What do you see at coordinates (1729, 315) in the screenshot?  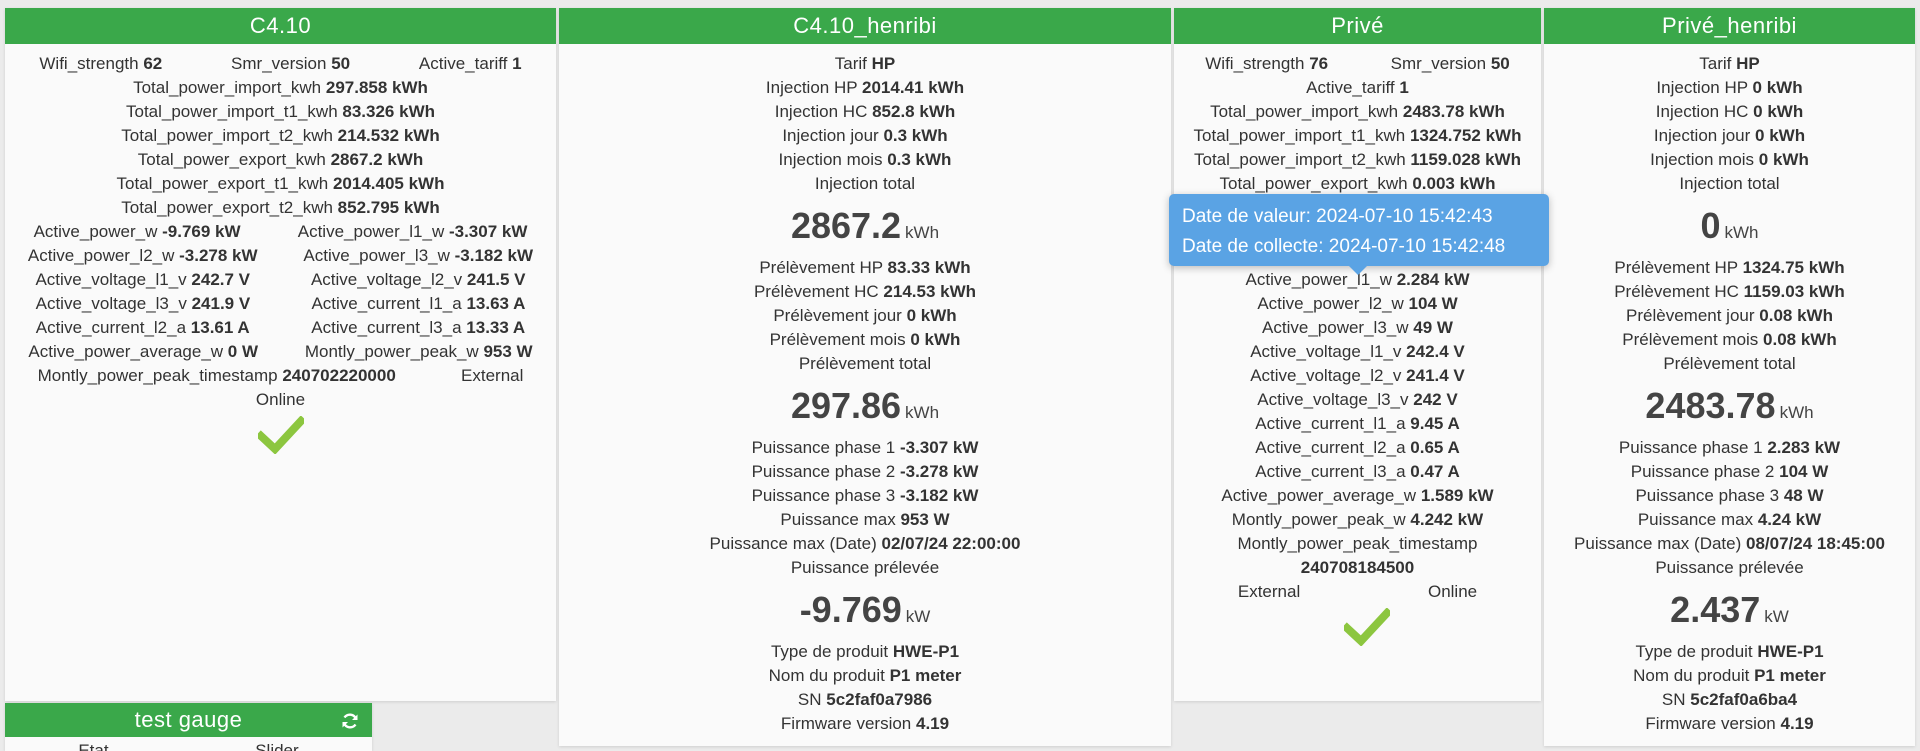 I see `row-prelevement-jour: Prélèvement jour 0.08 kWh` at bounding box center [1729, 315].